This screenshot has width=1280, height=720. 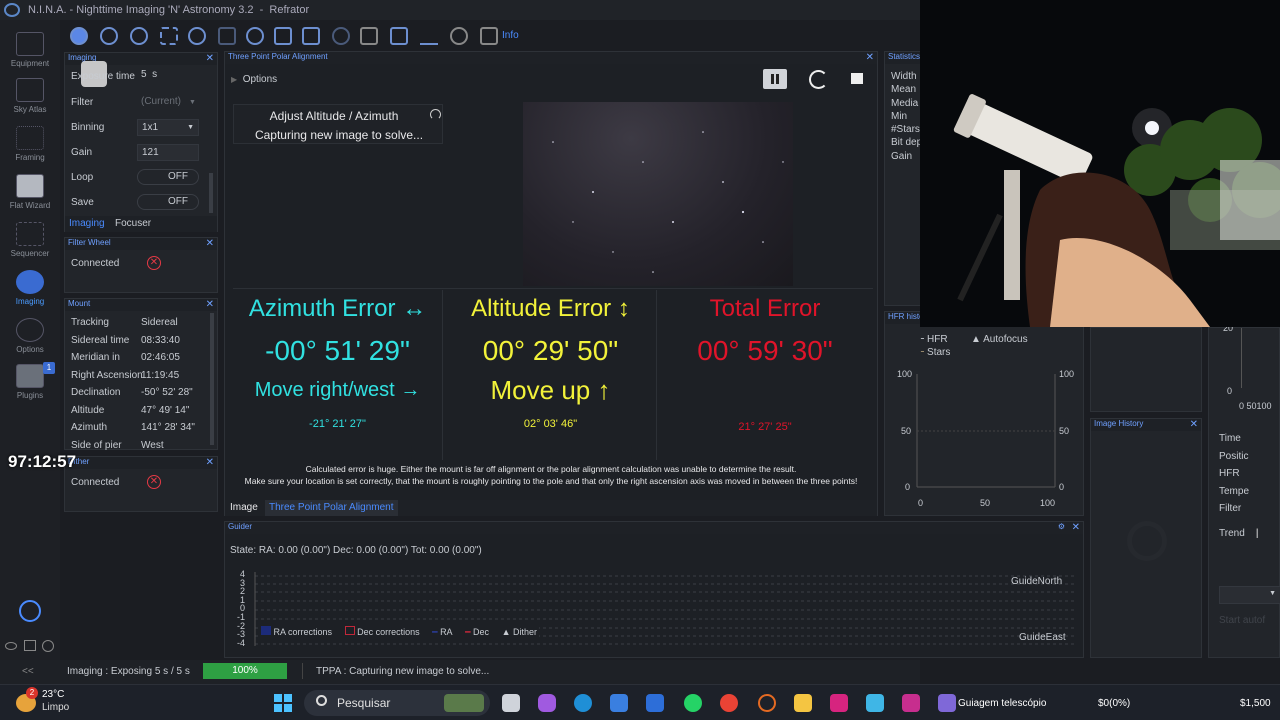 What do you see at coordinates (875, 703) in the screenshot?
I see `app-cyan-icon` at bounding box center [875, 703].